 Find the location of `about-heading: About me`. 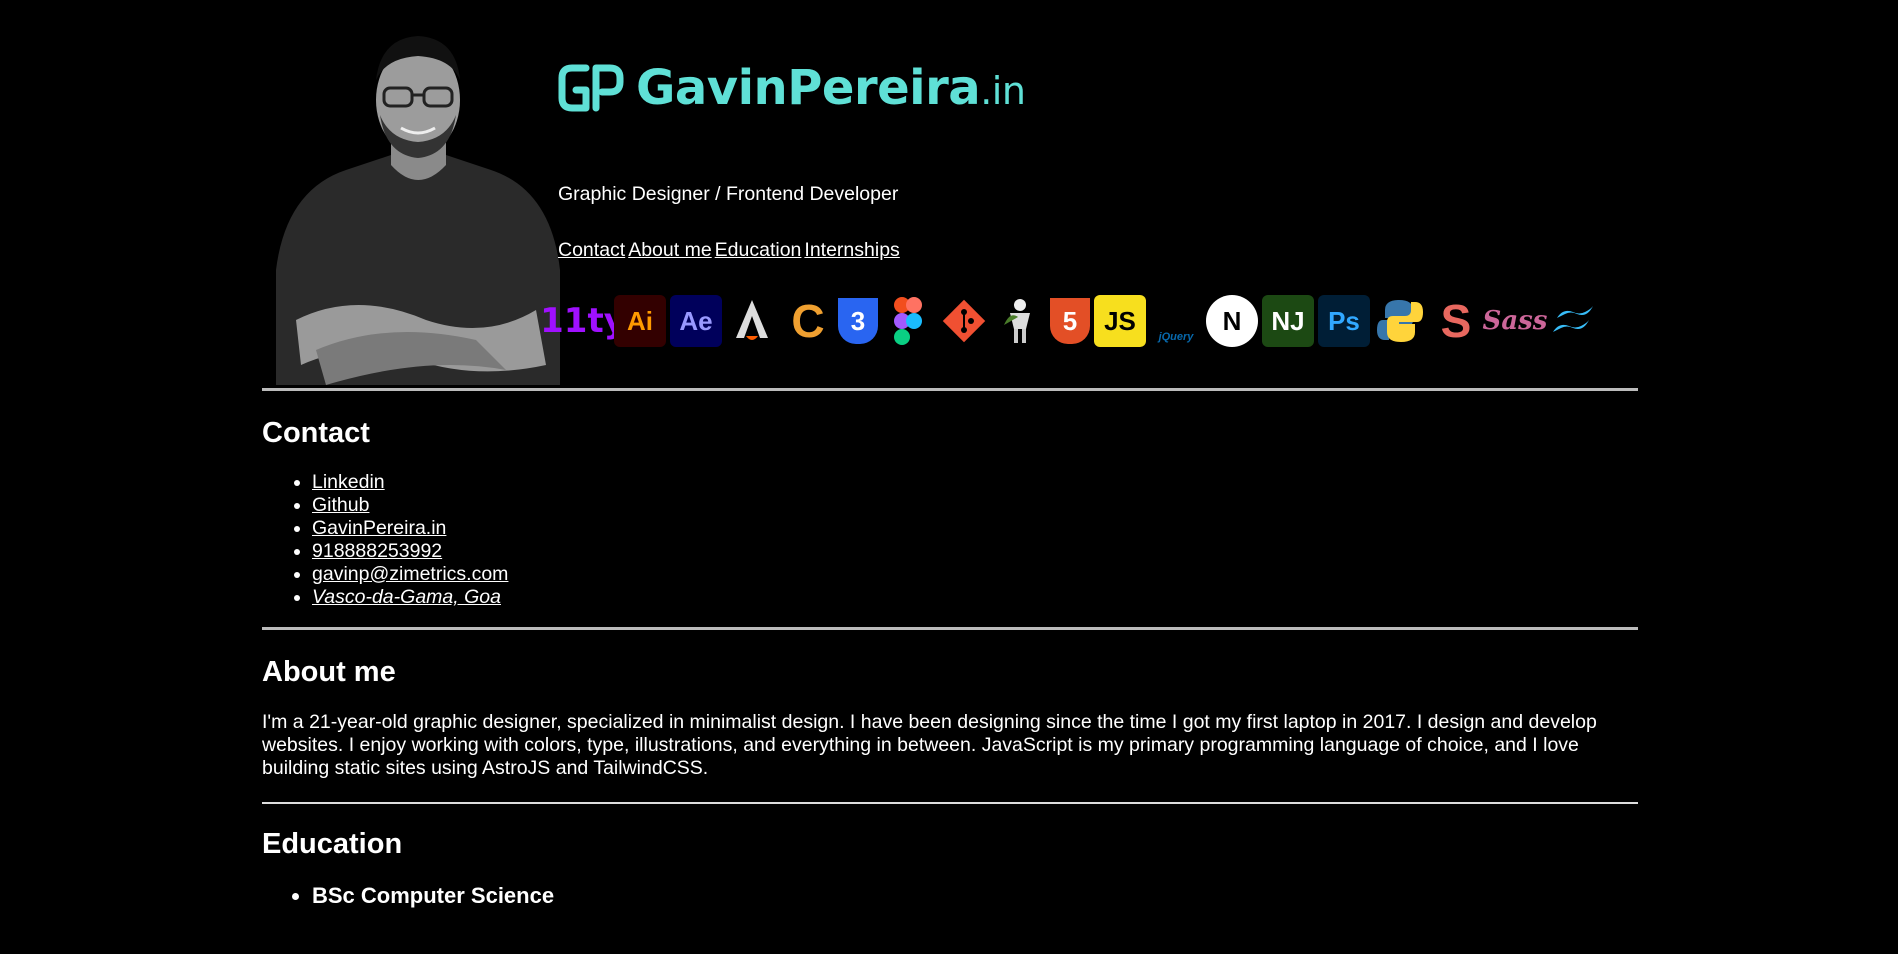

about-heading: About me is located at coordinates (329, 672).